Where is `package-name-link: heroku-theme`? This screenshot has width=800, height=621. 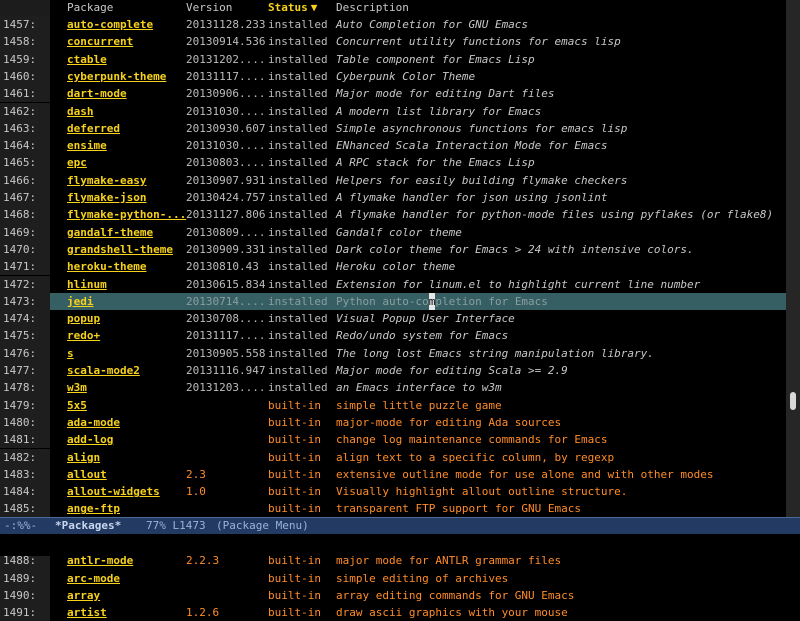 package-name-link: heroku-theme is located at coordinates (106, 266).